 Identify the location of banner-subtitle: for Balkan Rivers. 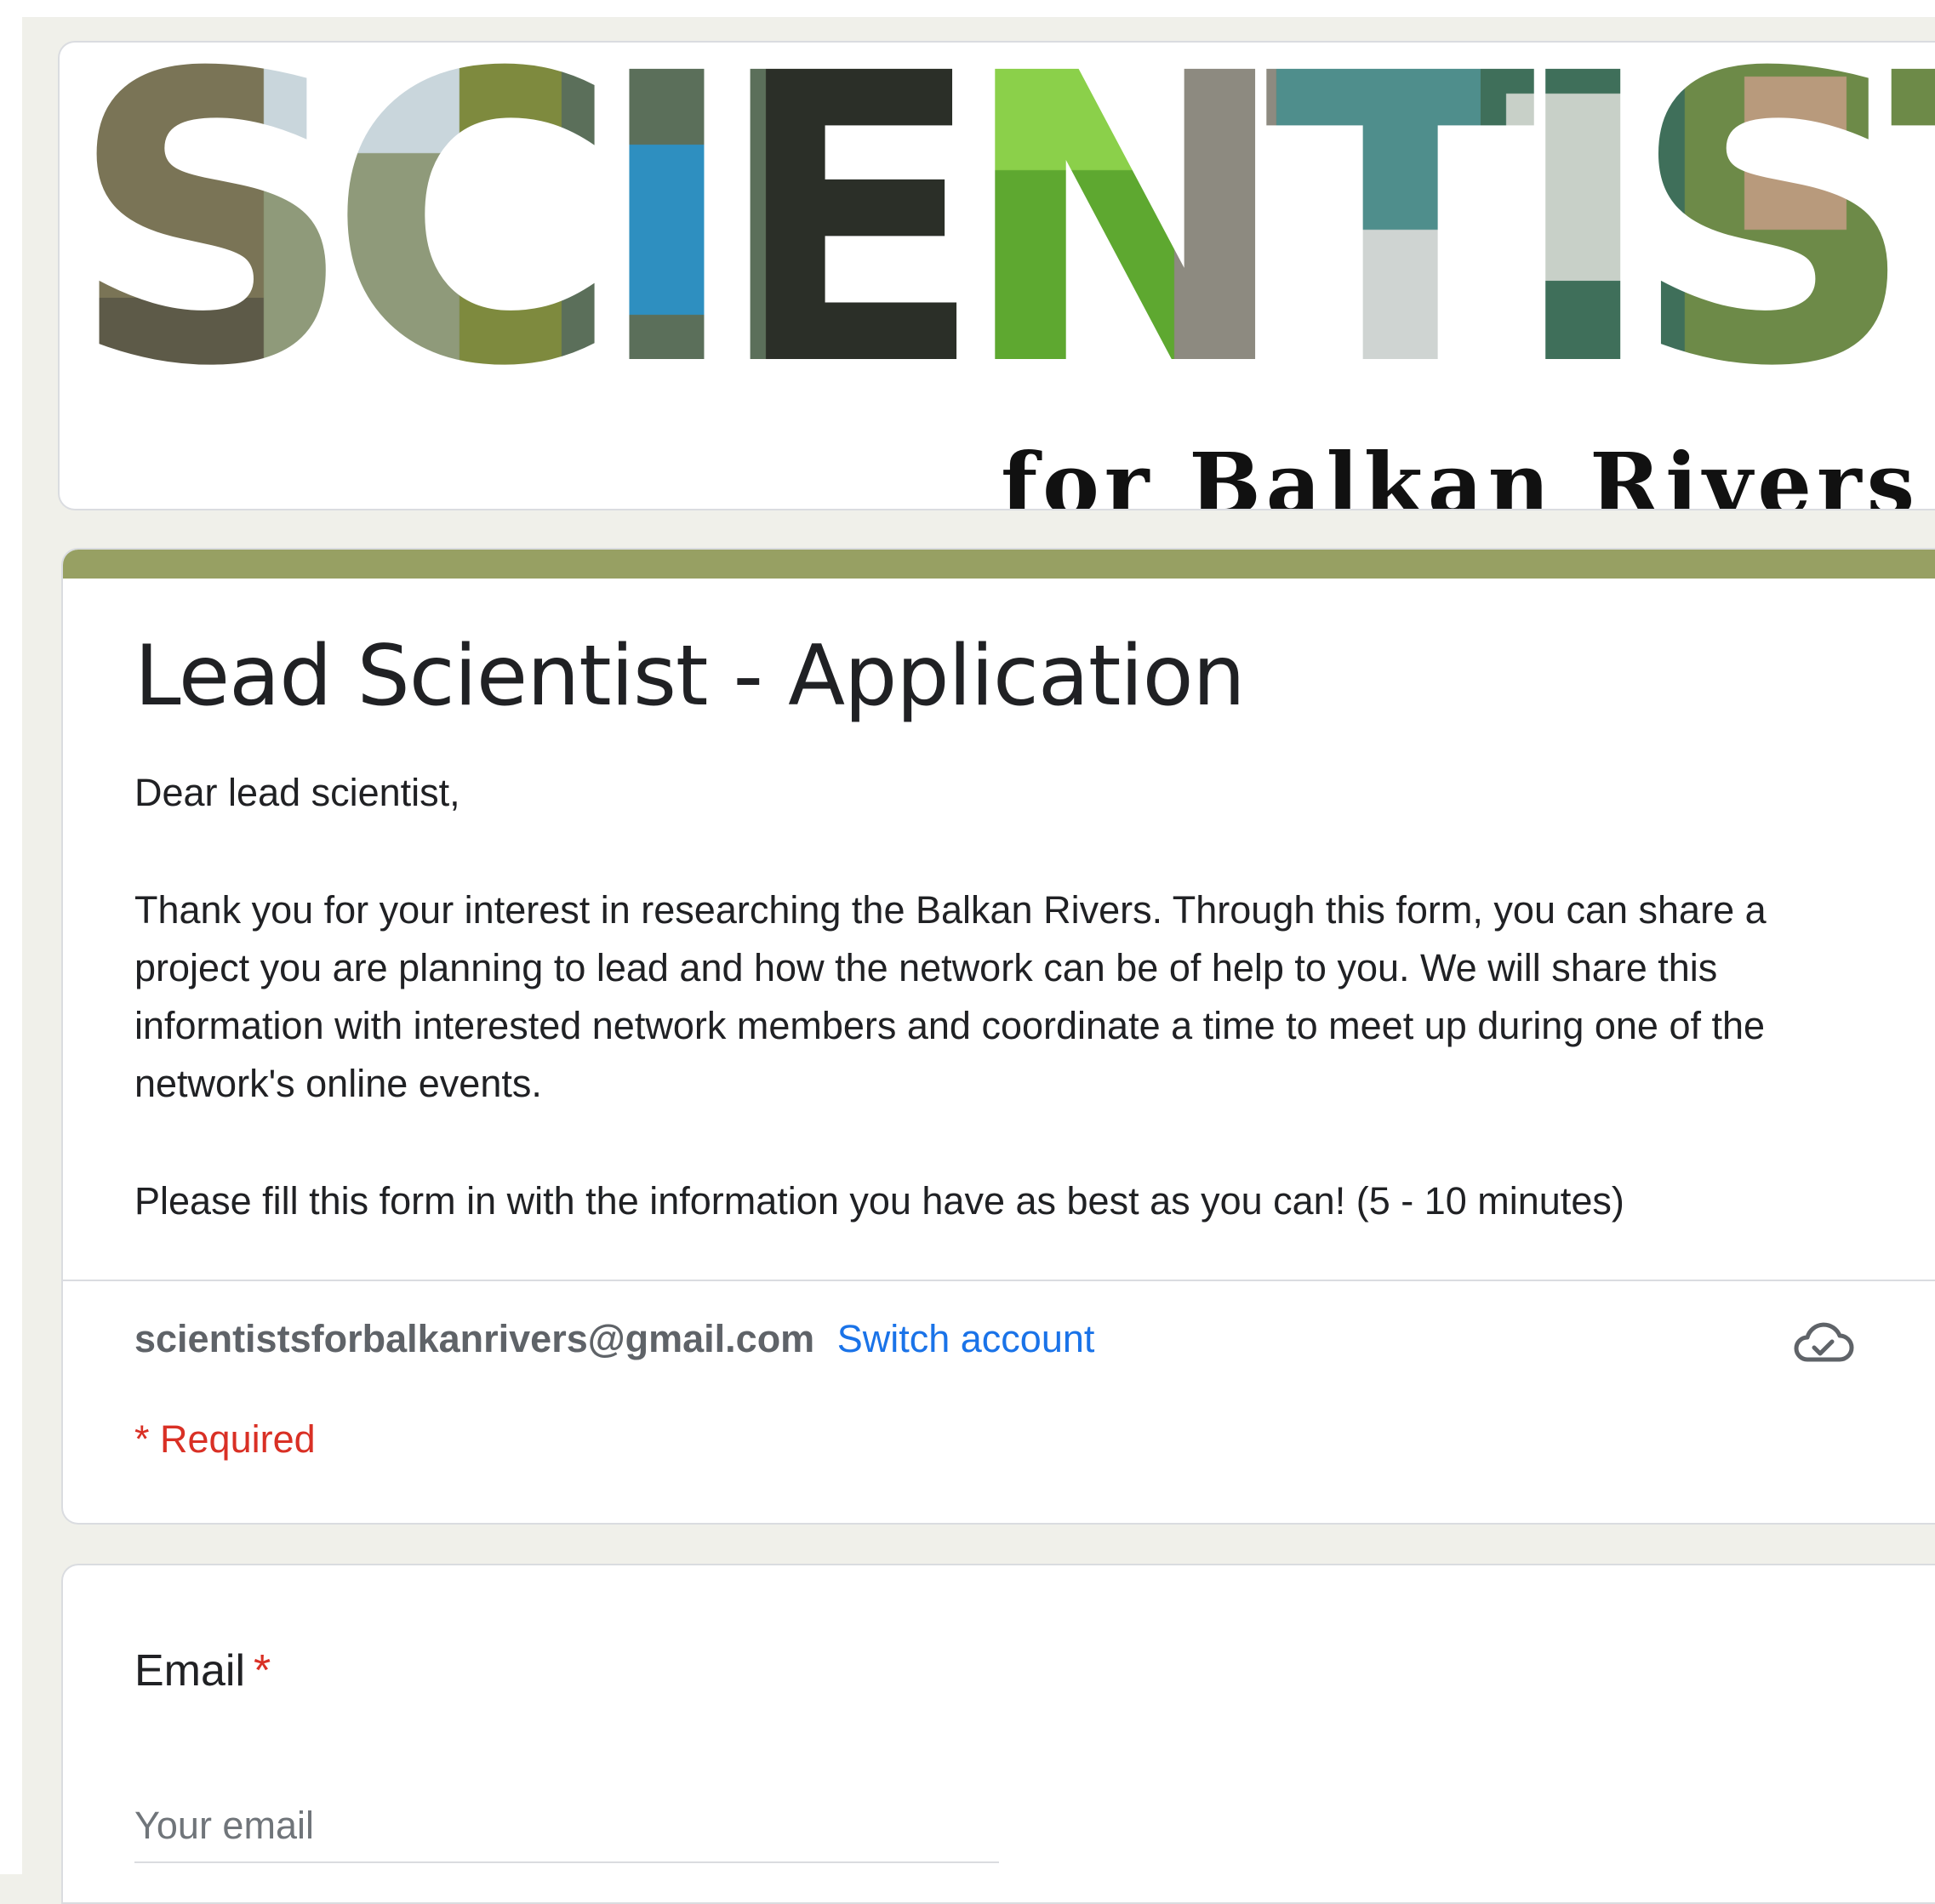
(1460, 472).